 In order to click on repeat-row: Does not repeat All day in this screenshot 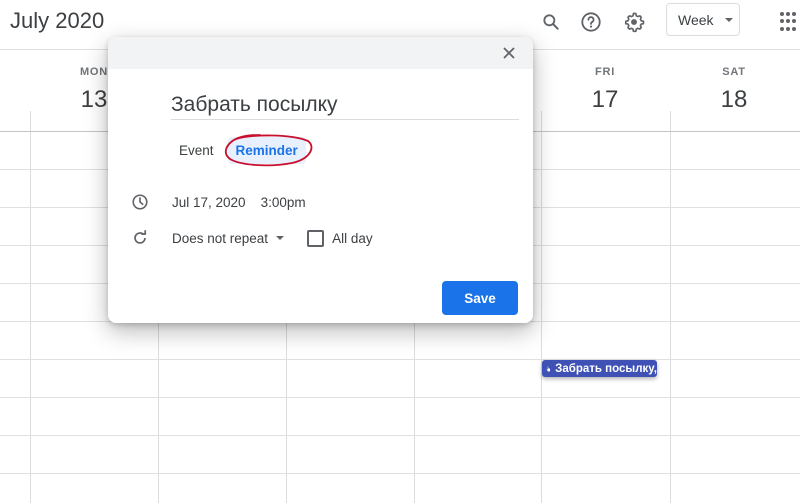, I will do `click(251, 238)`.